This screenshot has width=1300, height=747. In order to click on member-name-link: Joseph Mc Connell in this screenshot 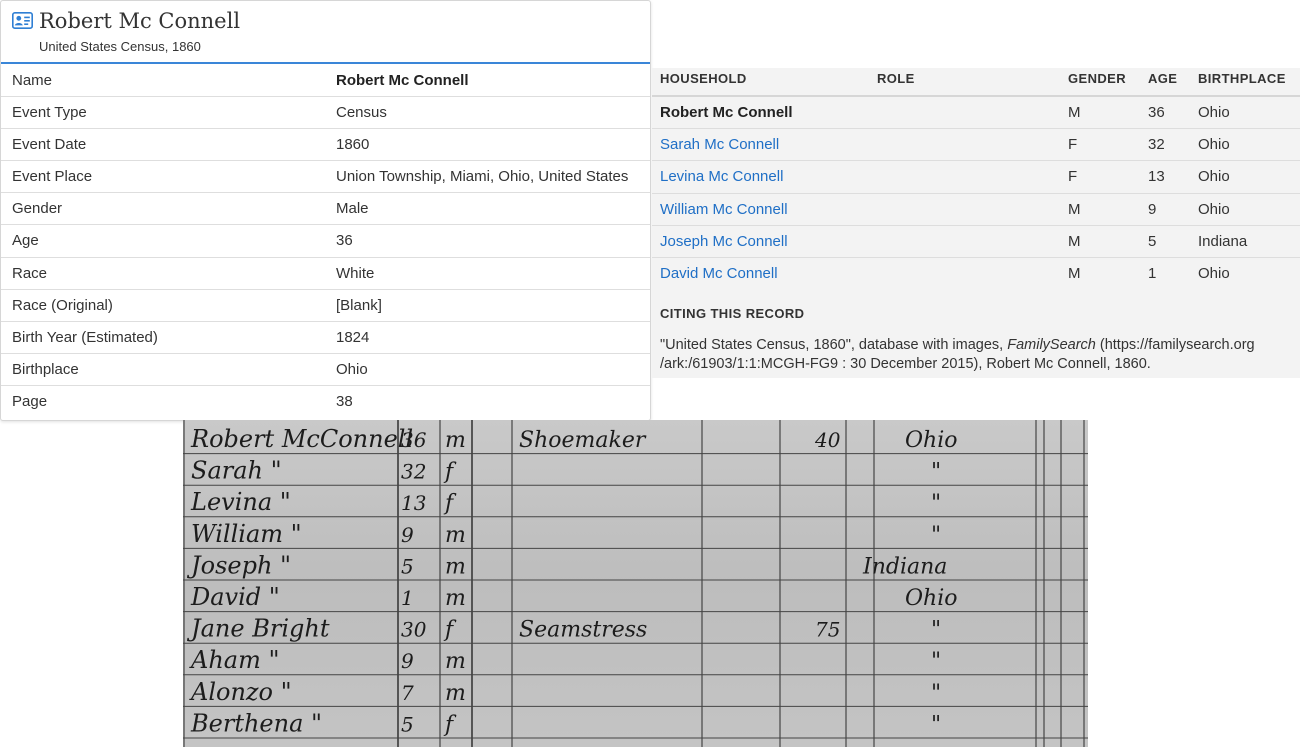, I will do `click(724, 241)`.